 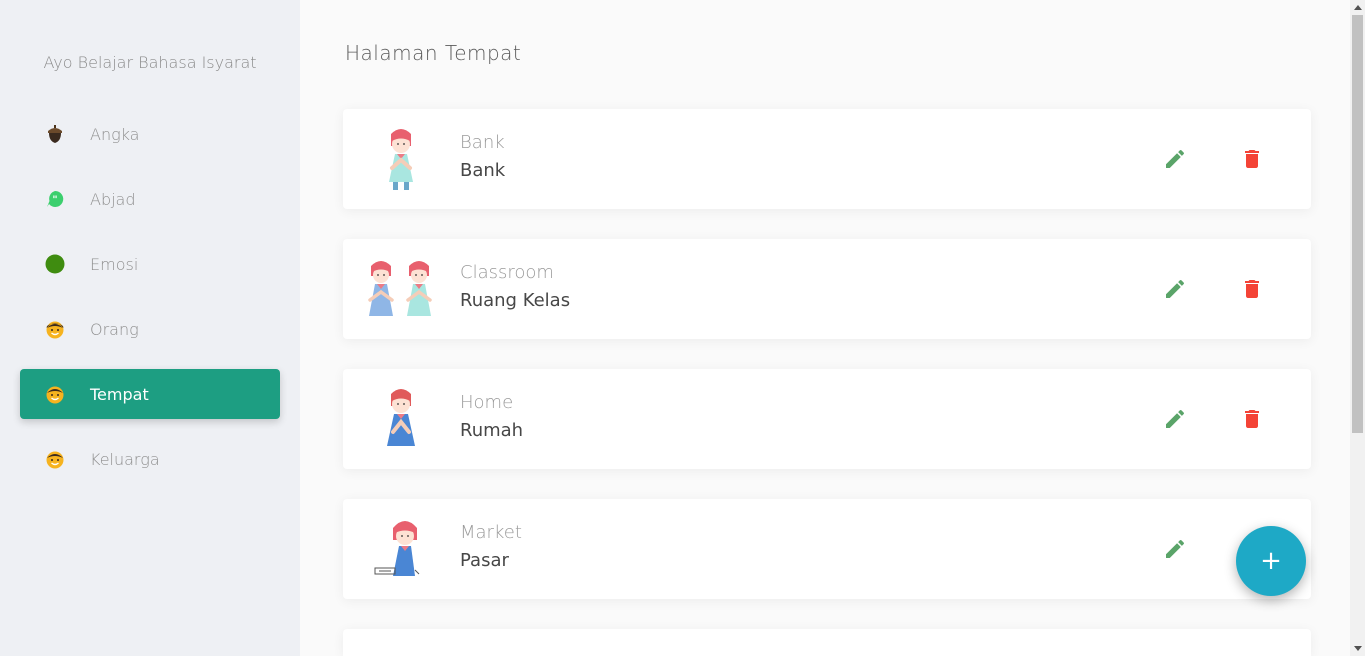 What do you see at coordinates (150, 62) in the screenshot?
I see `app-brand: Ayo Belajar Bahasa Isyarat` at bounding box center [150, 62].